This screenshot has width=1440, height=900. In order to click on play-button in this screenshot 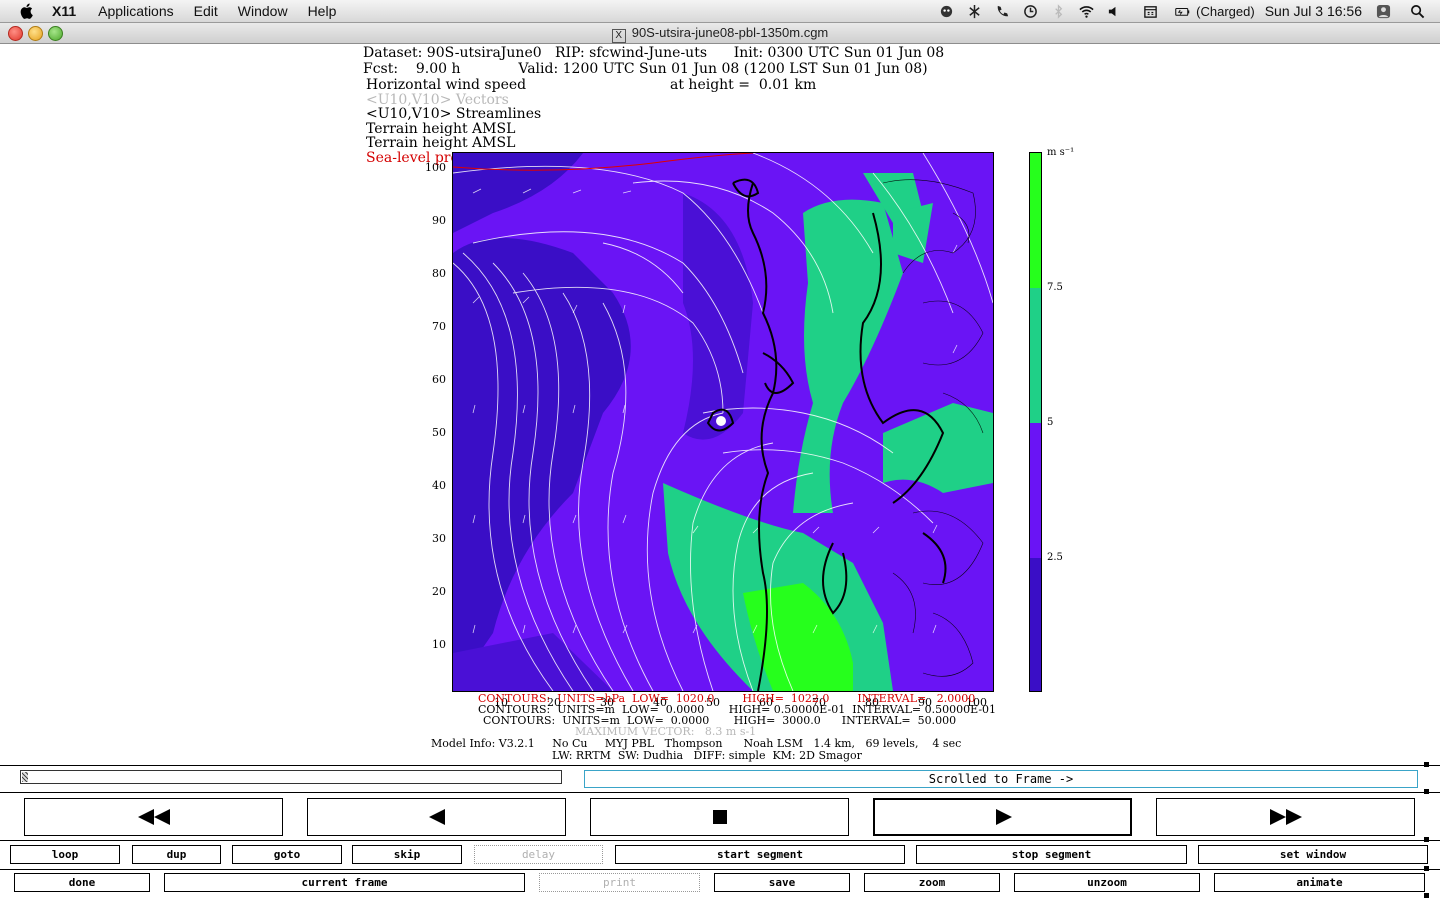, I will do `click(1002, 817)`.